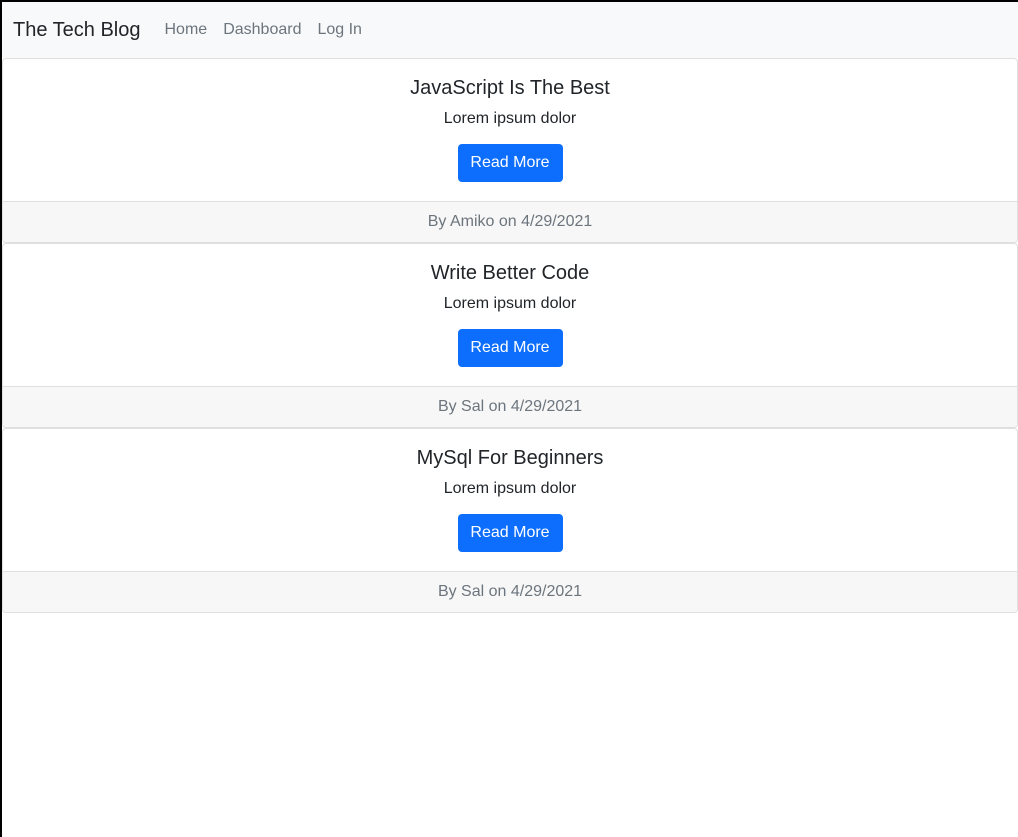  What do you see at coordinates (510, 458) in the screenshot?
I see `post-title: MySql For Beginners` at bounding box center [510, 458].